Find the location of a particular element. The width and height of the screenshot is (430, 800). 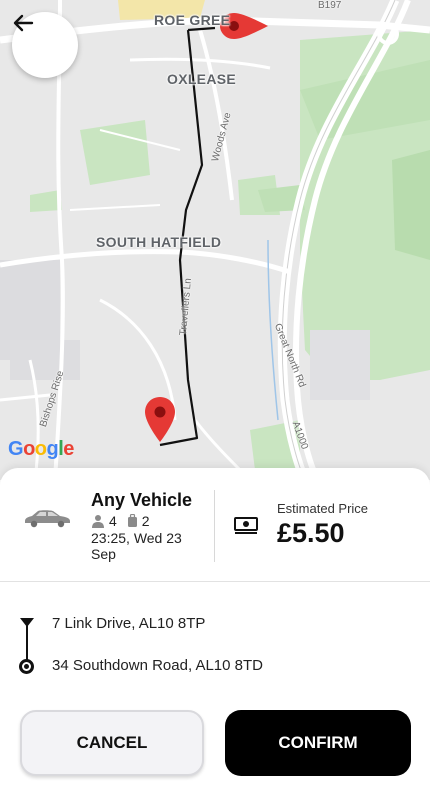

dropoff-address: 34 Southdown Road, AL10 8TD is located at coordinates (157, 665).